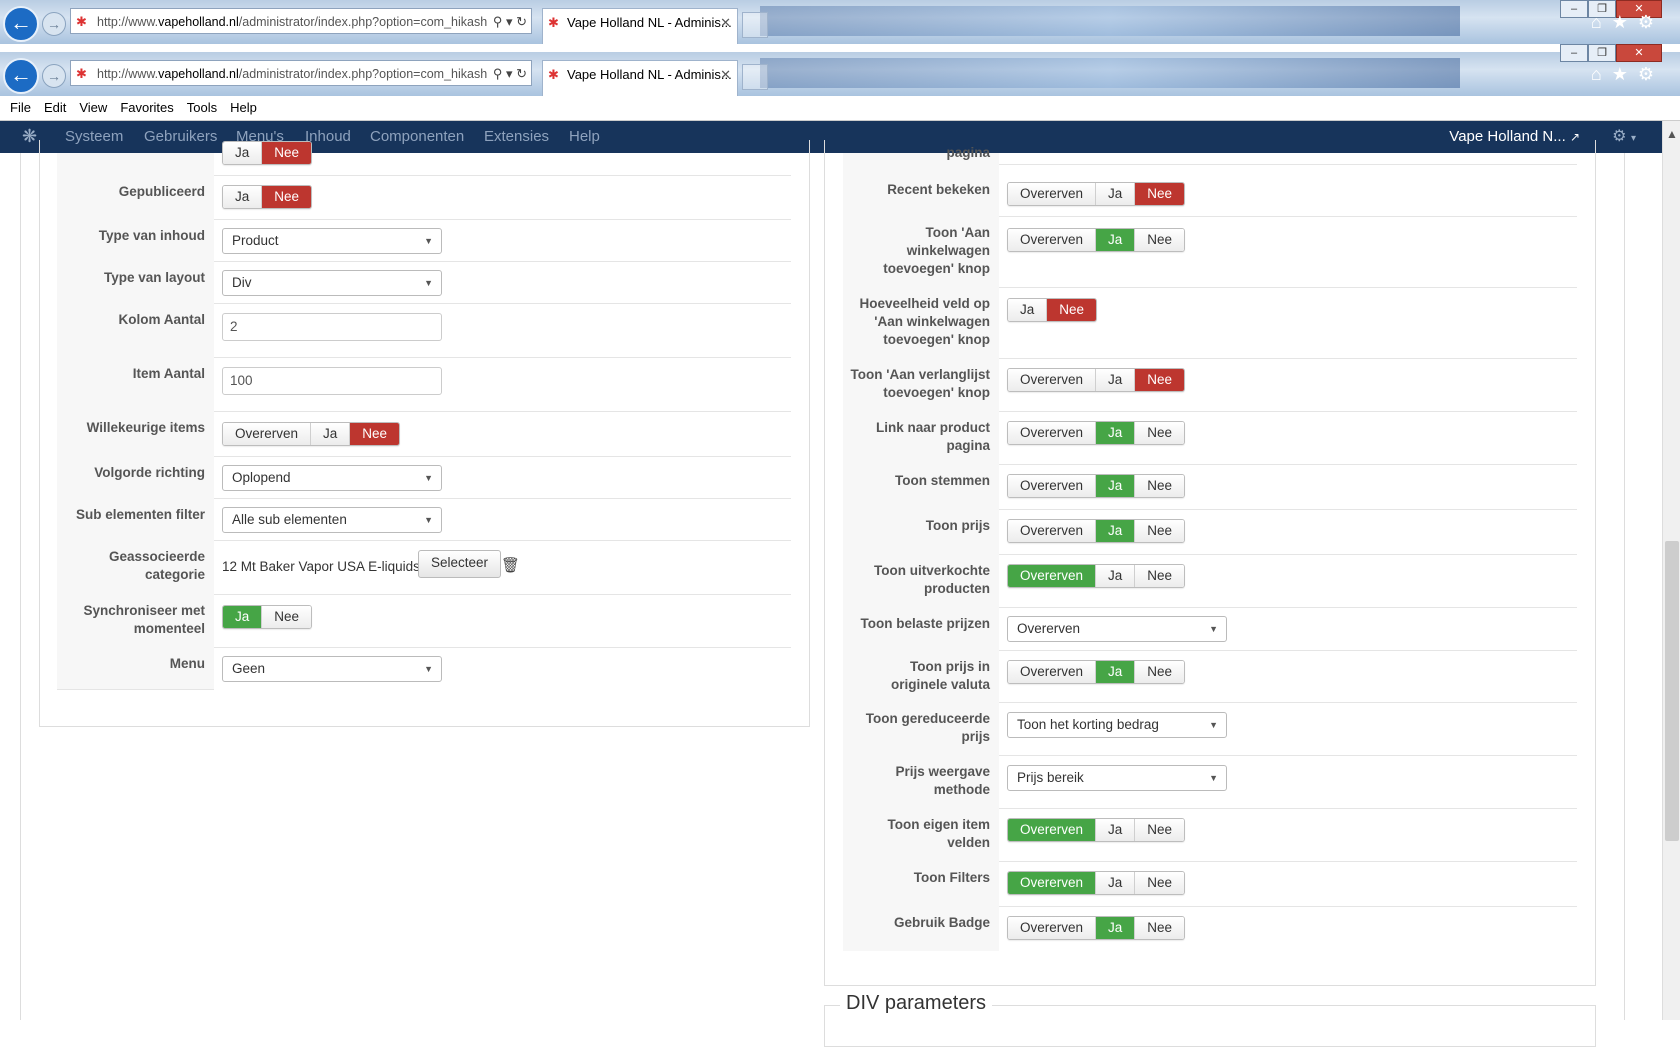  What do you see at coordinates (1627, 22) in the screenshot?
I see `home-star-gear-icons: ⌂★⚙` at bounding box center [1627, 22].